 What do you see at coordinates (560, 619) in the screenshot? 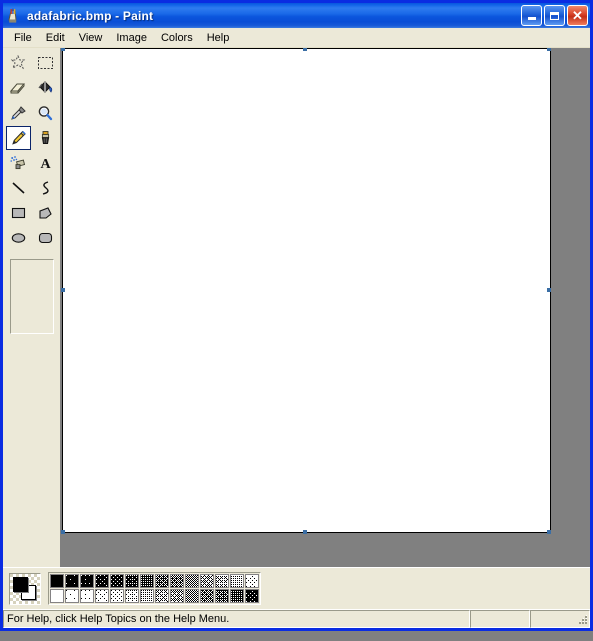
I see `status-selection-size` at bounding box center [560, 619].